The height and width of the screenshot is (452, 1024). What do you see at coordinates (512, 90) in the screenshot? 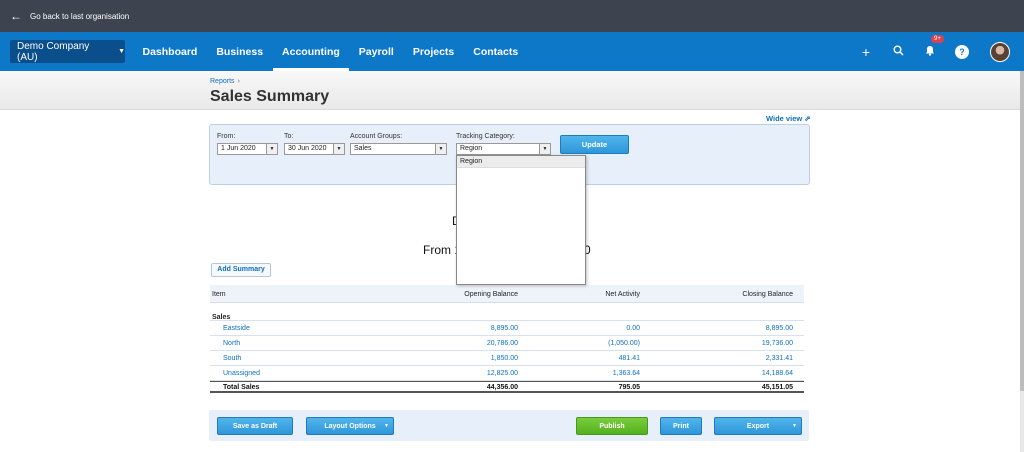
I see `page-header: Reports › Sales Summary` at bounding box center [512, 90].